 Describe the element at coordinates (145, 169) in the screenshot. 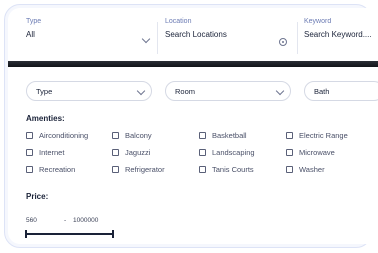

I see `amenity-label: Refrigerator` at that location.